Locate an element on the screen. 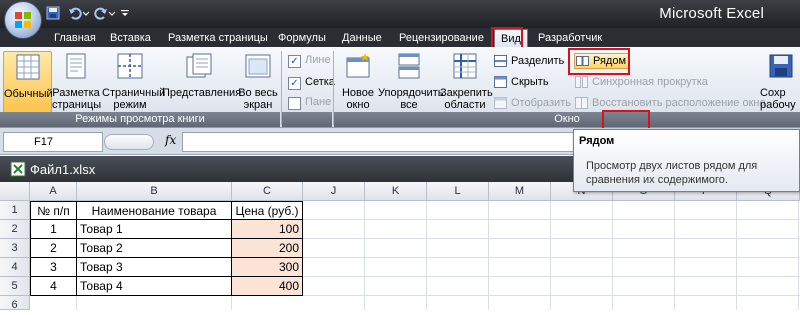 Image resolution: width=800 pixels, height=315 pixels. table-cell-number: 1 is located at coordinates (53, 229).